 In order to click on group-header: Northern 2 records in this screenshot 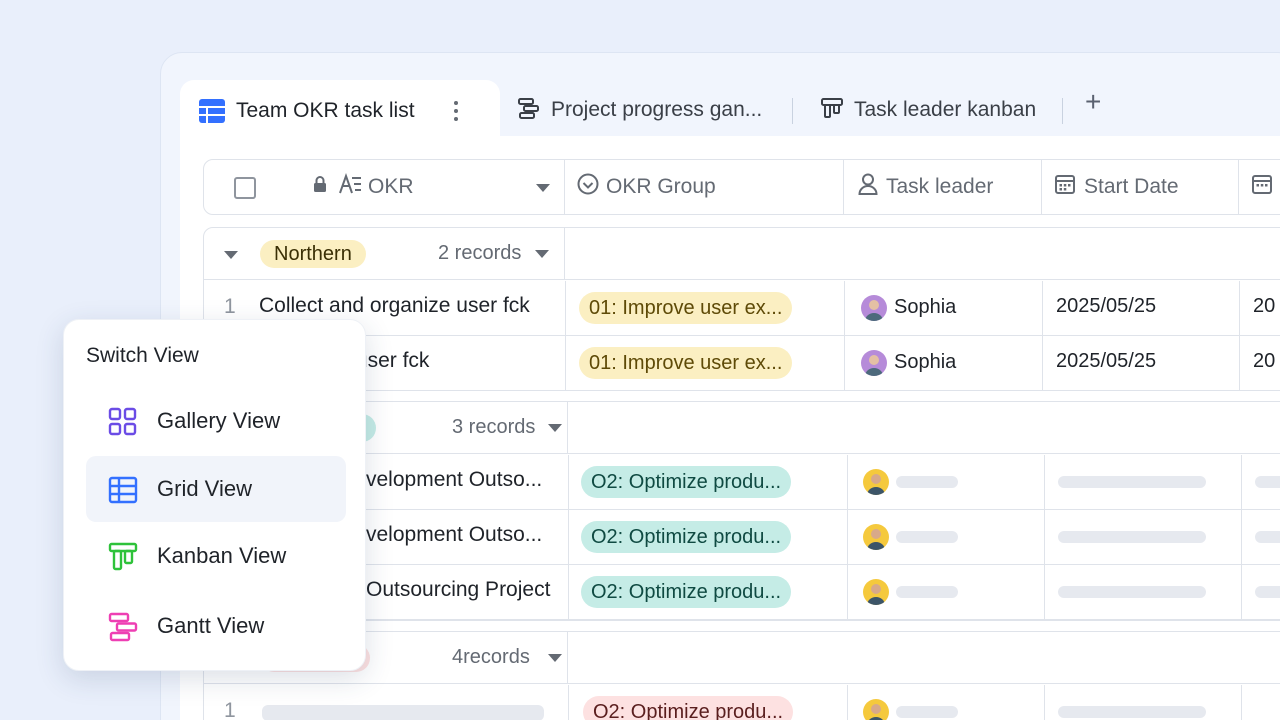, I will do `click(742, 254)`.